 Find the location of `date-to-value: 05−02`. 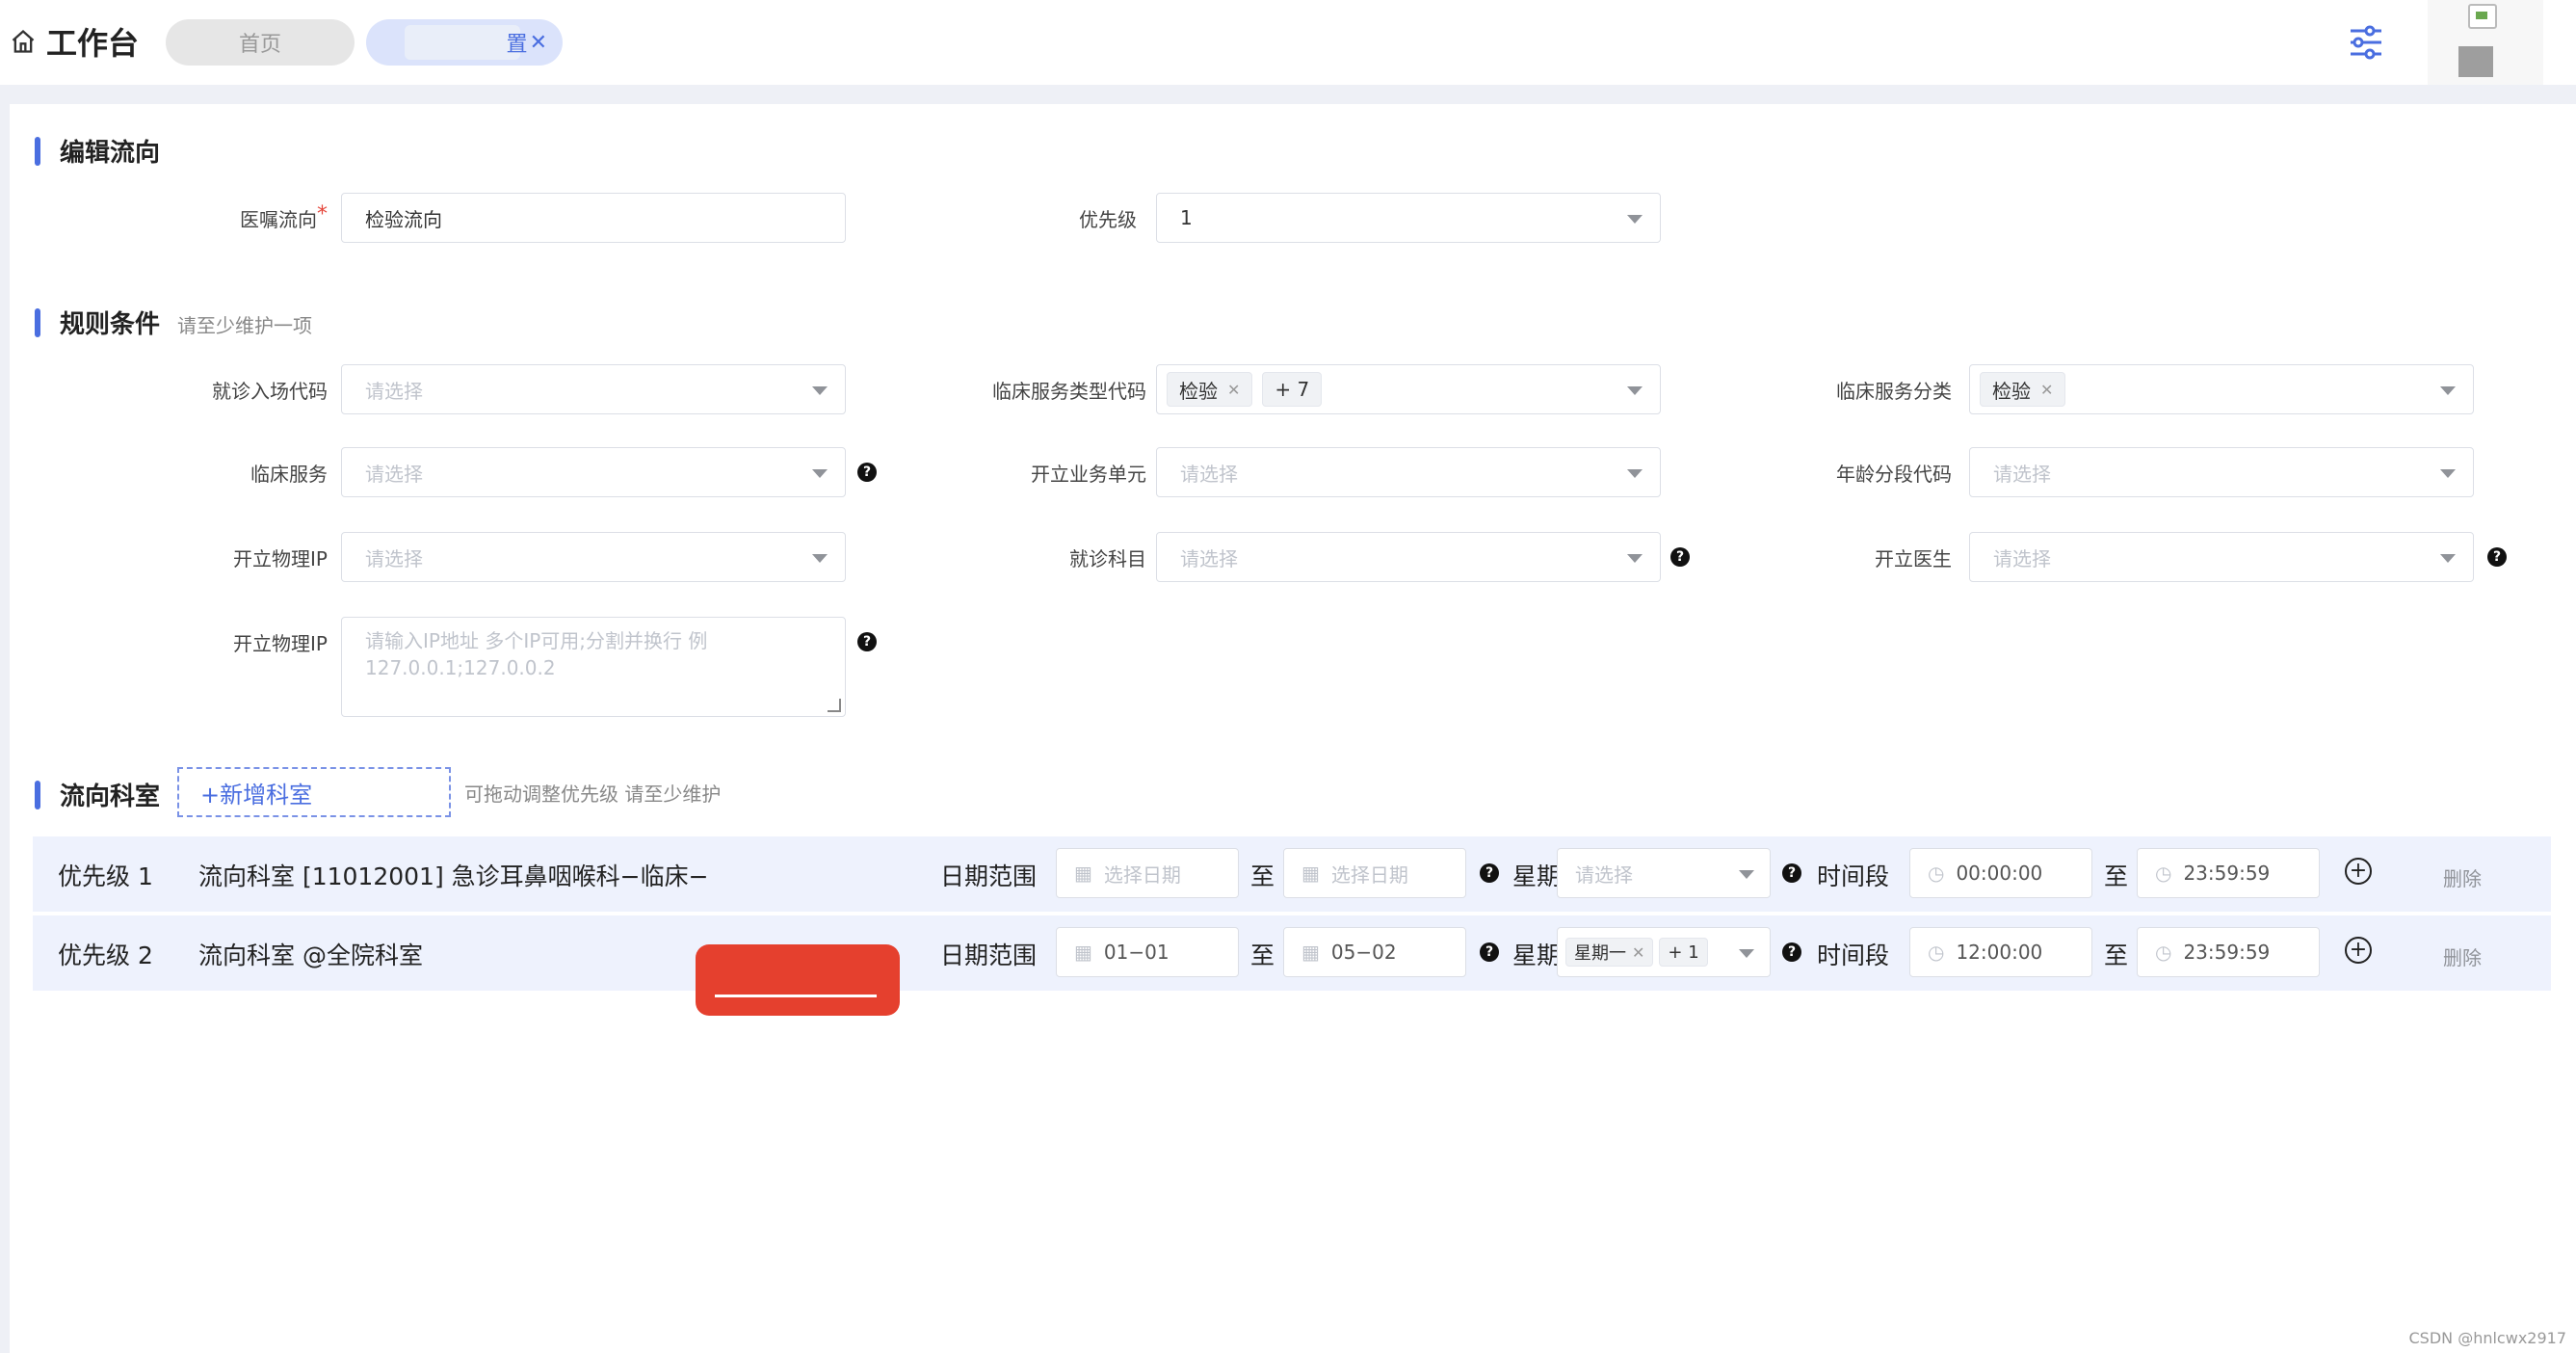

date-to-value: 05−02 is located at coordinates (1363, 952).